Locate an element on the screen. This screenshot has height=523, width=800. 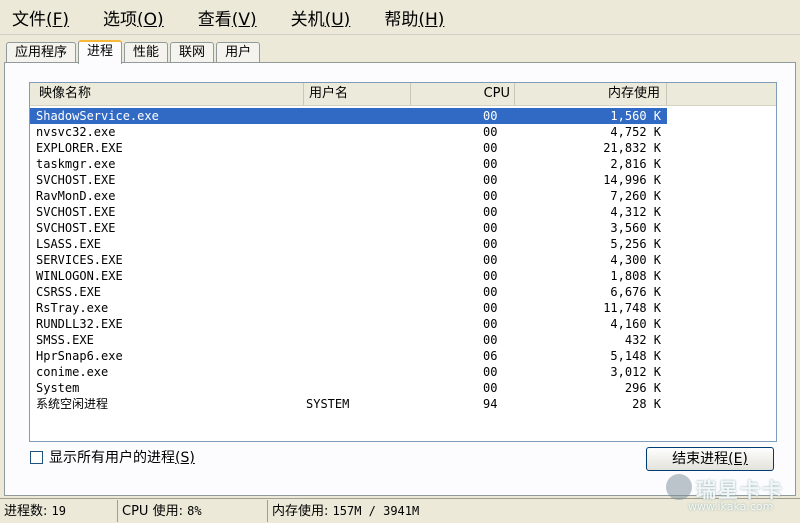
column-header-user-name: 用户名 is located at coordinates (357, 94).